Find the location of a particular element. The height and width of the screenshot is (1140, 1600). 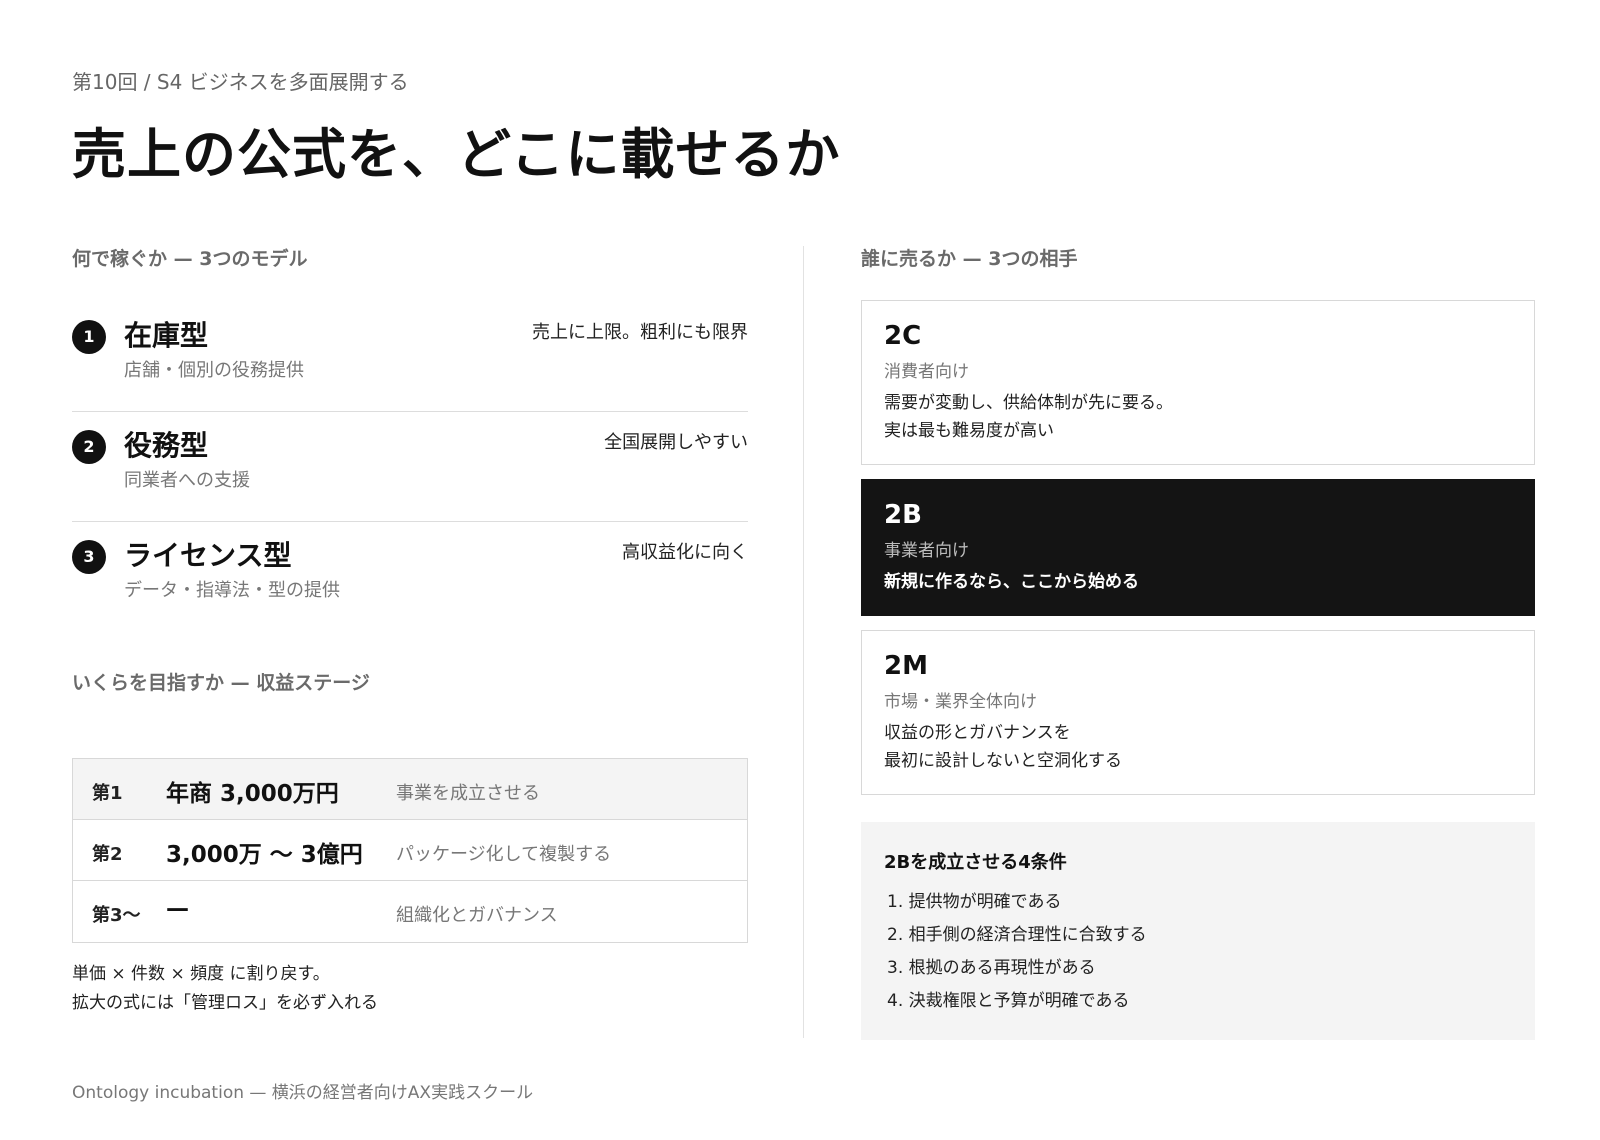

footer-text: Ontology incubation — 横浜の経営者向けAX実践スクール is located at coordinates (303, 1093).